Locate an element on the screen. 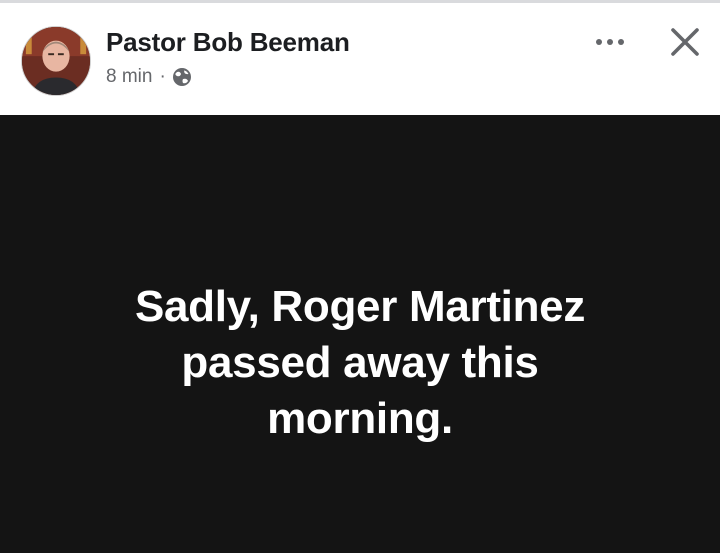 This screenshot has height=553, width=720. avatar-image is located at coordinates (56, 61).